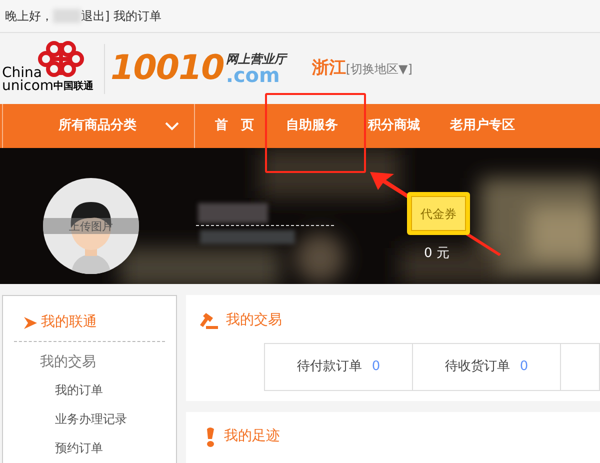 Image resolution: width=600 pixels, height=463 pixels. What do you see at coordinates (437, 254) in the screenshot?
I see `voucher-amount: 0 元` at bounding box center [437, 254].